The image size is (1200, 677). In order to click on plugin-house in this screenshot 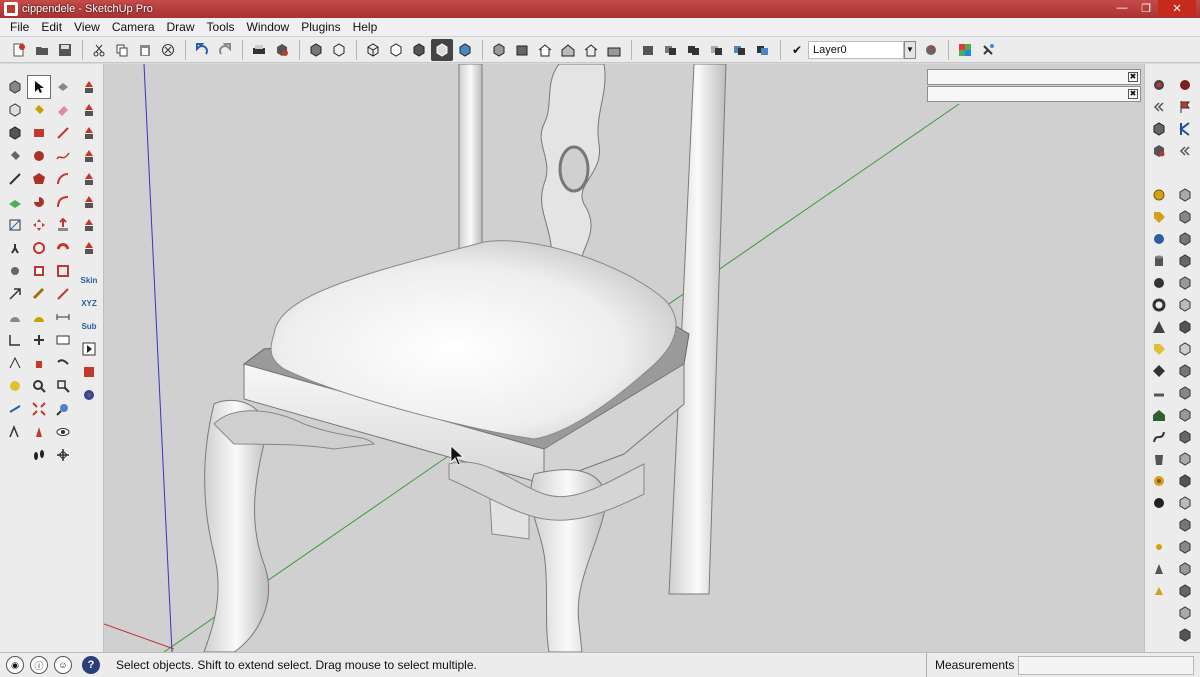, I will do `click(1159, 415)`.